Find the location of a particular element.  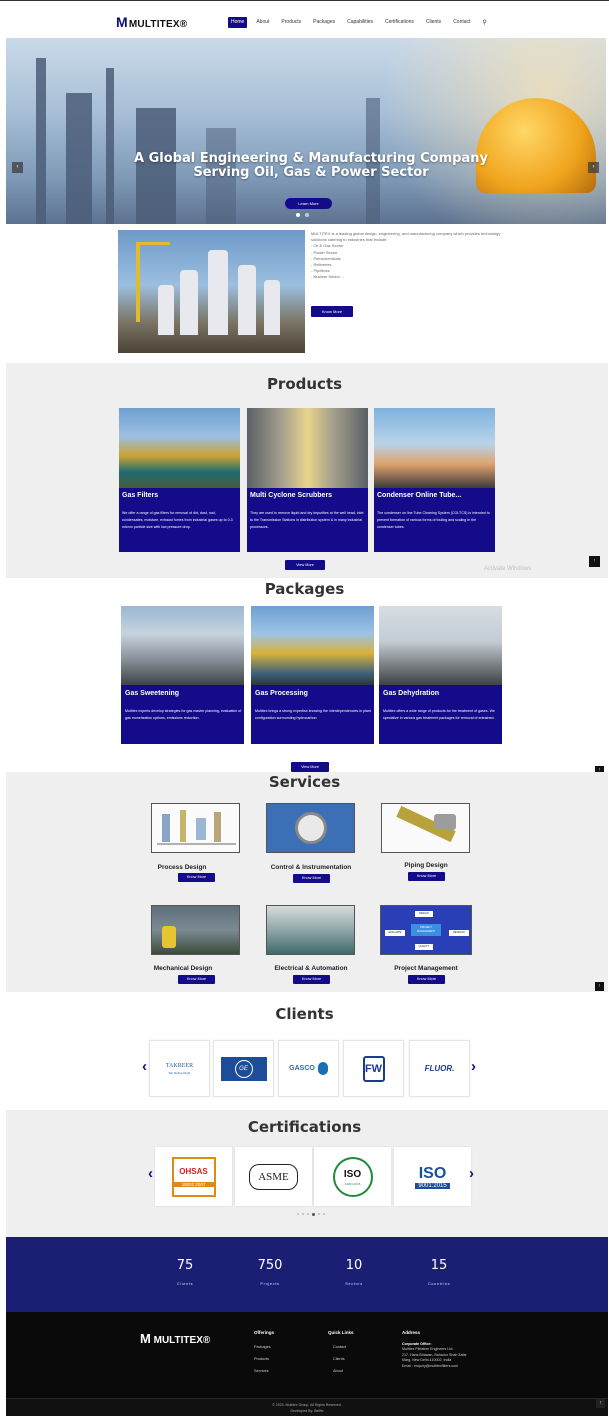

nav-clients: Clients is located at coordinates (433, 22).